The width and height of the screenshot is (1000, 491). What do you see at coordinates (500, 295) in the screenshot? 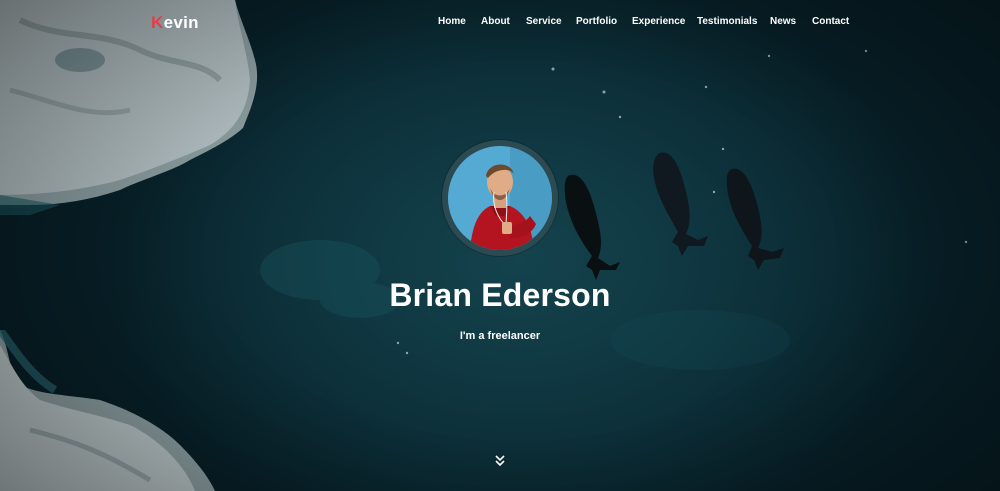
I see `hero-title: Brian Ederson` at bounding box center [500, 295].